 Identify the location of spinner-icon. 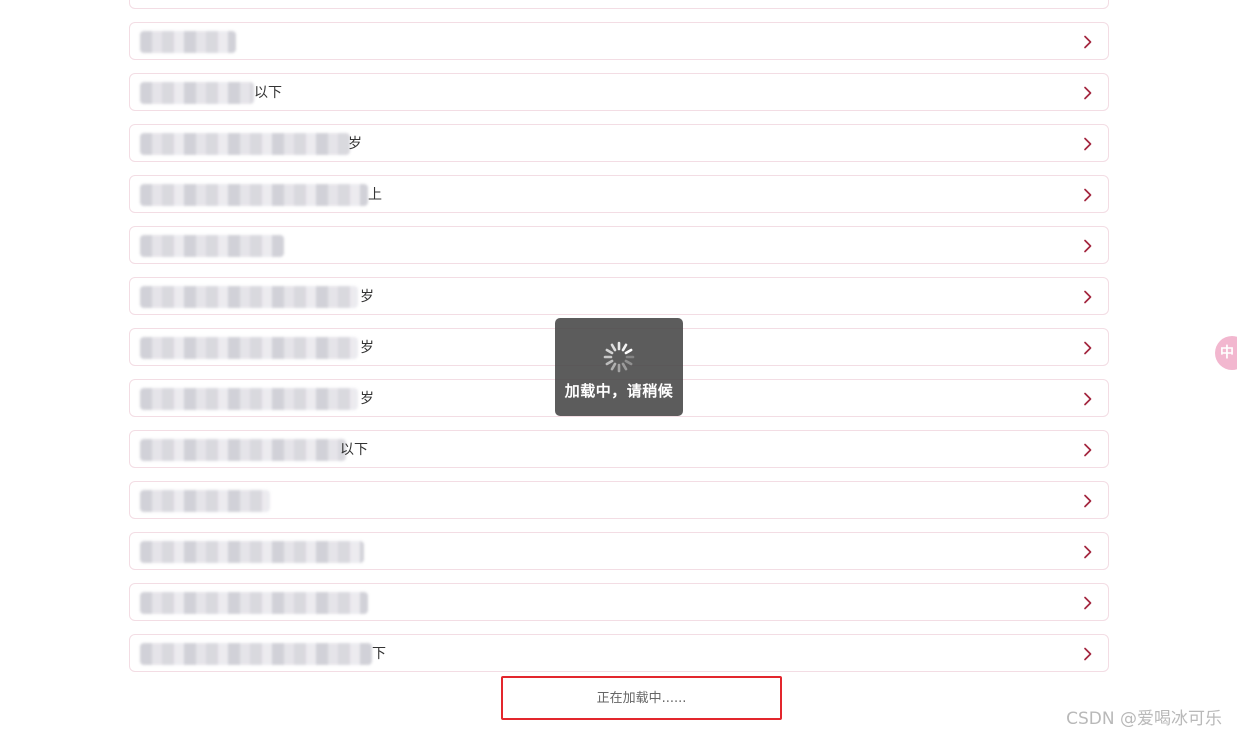
(619, 357).